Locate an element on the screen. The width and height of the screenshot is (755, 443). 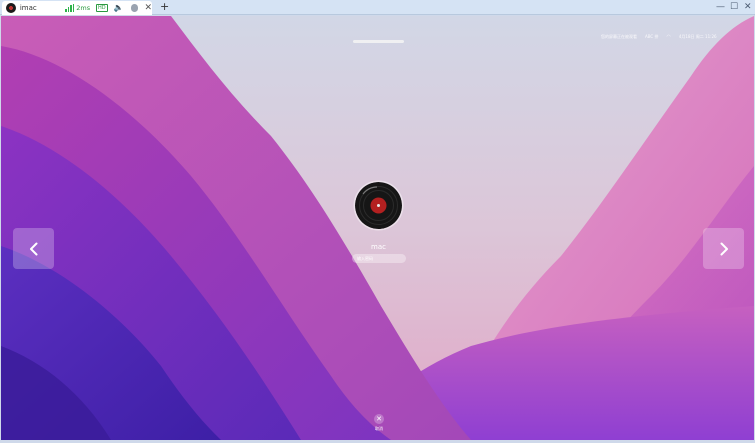
tab-title: imac is located at coordinates (28, 8).